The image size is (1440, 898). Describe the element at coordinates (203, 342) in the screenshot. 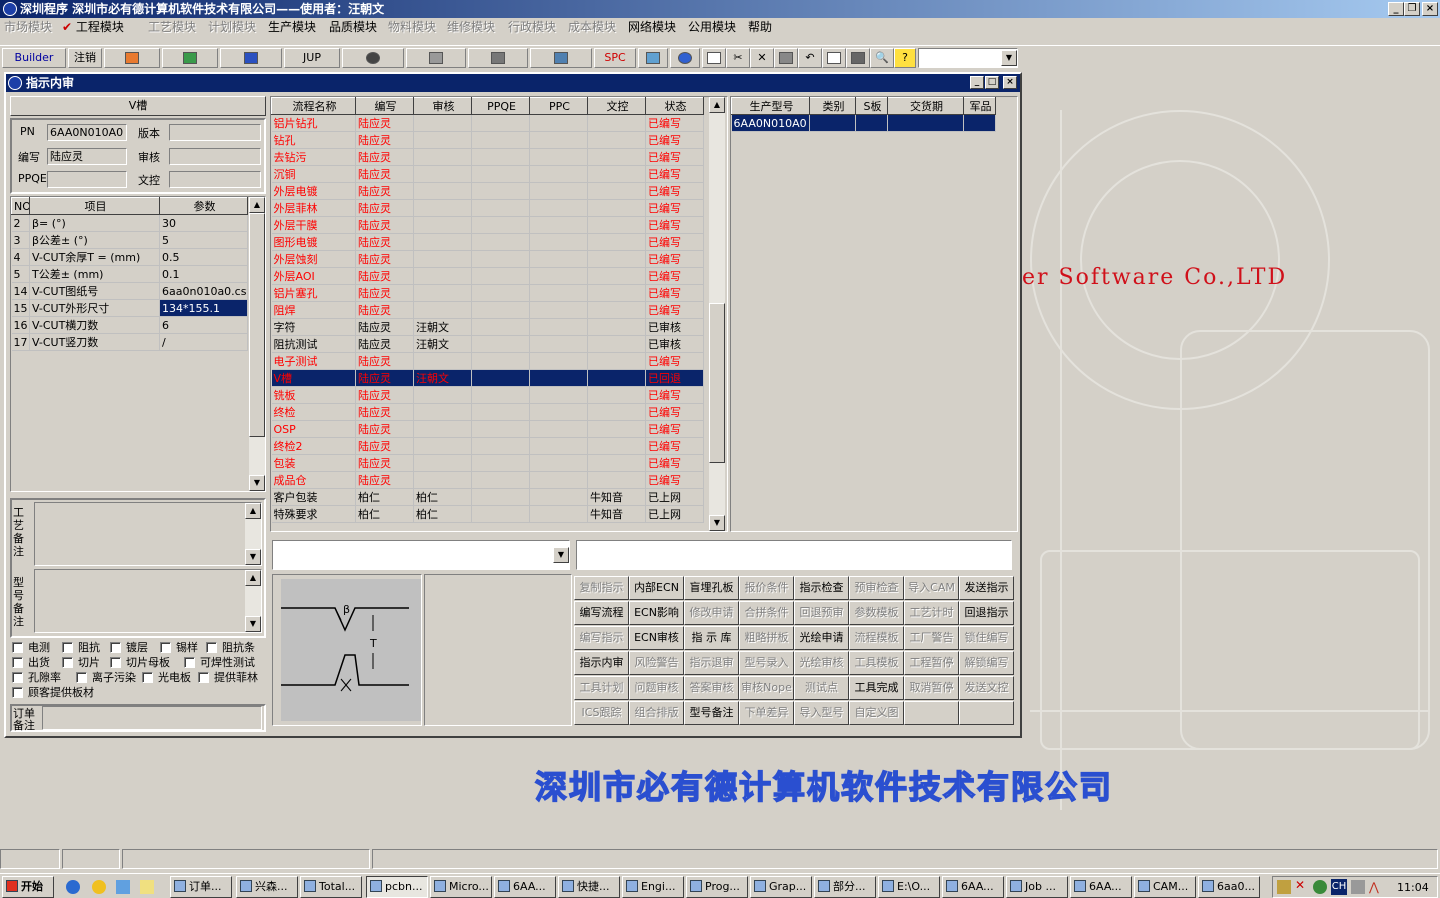

I see `params-cell-value: /` at that location.